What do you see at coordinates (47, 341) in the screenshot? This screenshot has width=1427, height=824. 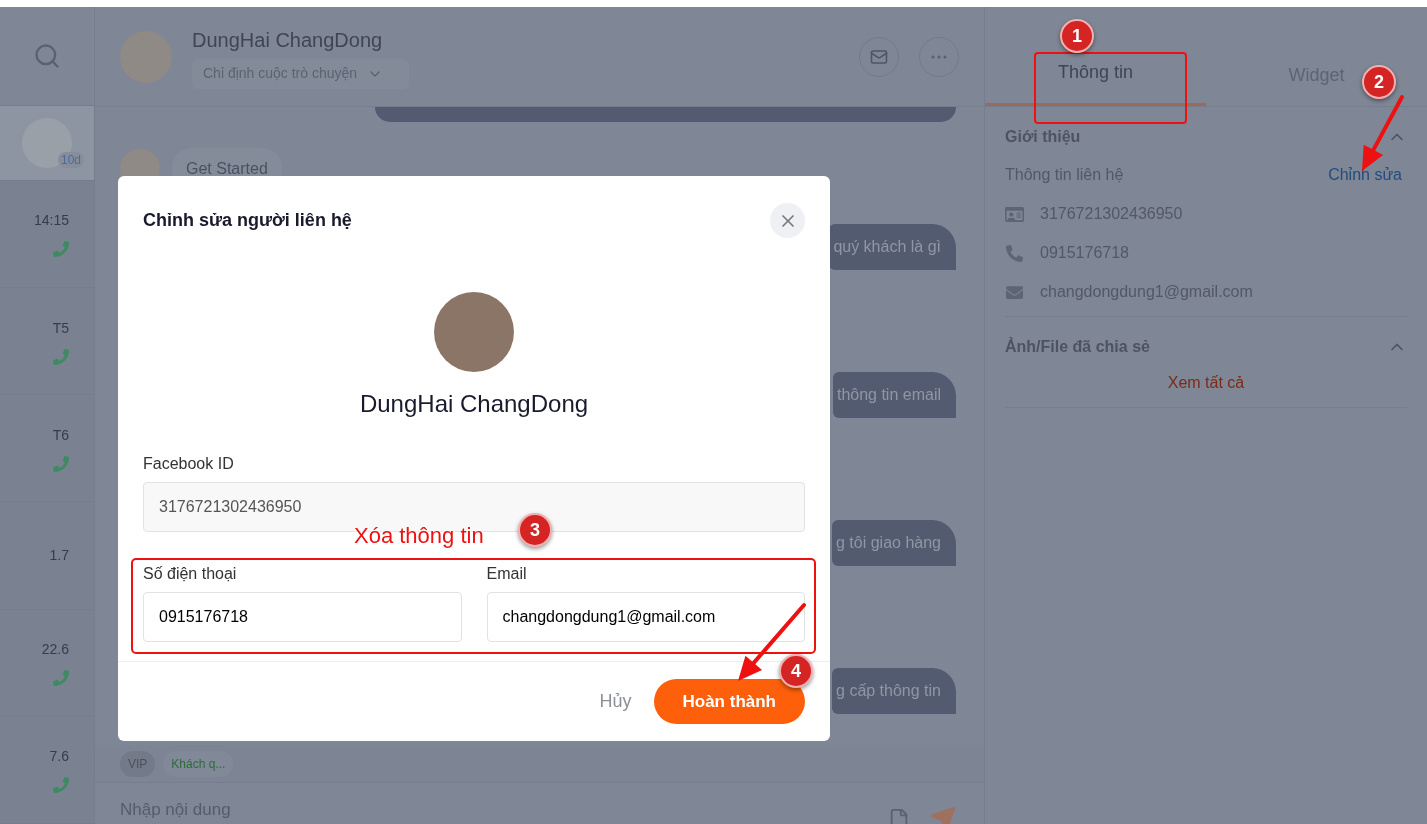 I see `conversation-item: T5` at bounding box center [47, 341].